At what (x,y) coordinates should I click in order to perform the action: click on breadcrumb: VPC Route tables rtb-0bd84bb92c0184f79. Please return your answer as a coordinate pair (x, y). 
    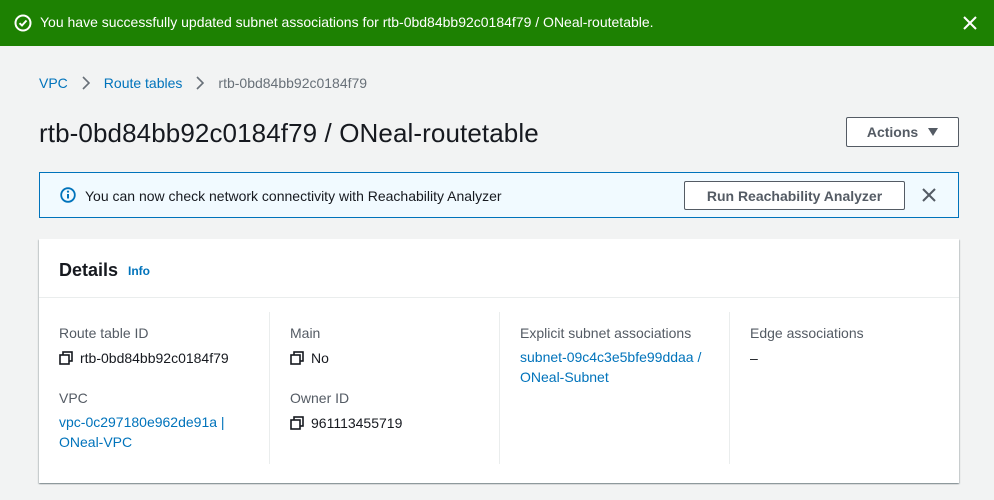
    Looking at the image, I should click on (203, 83).